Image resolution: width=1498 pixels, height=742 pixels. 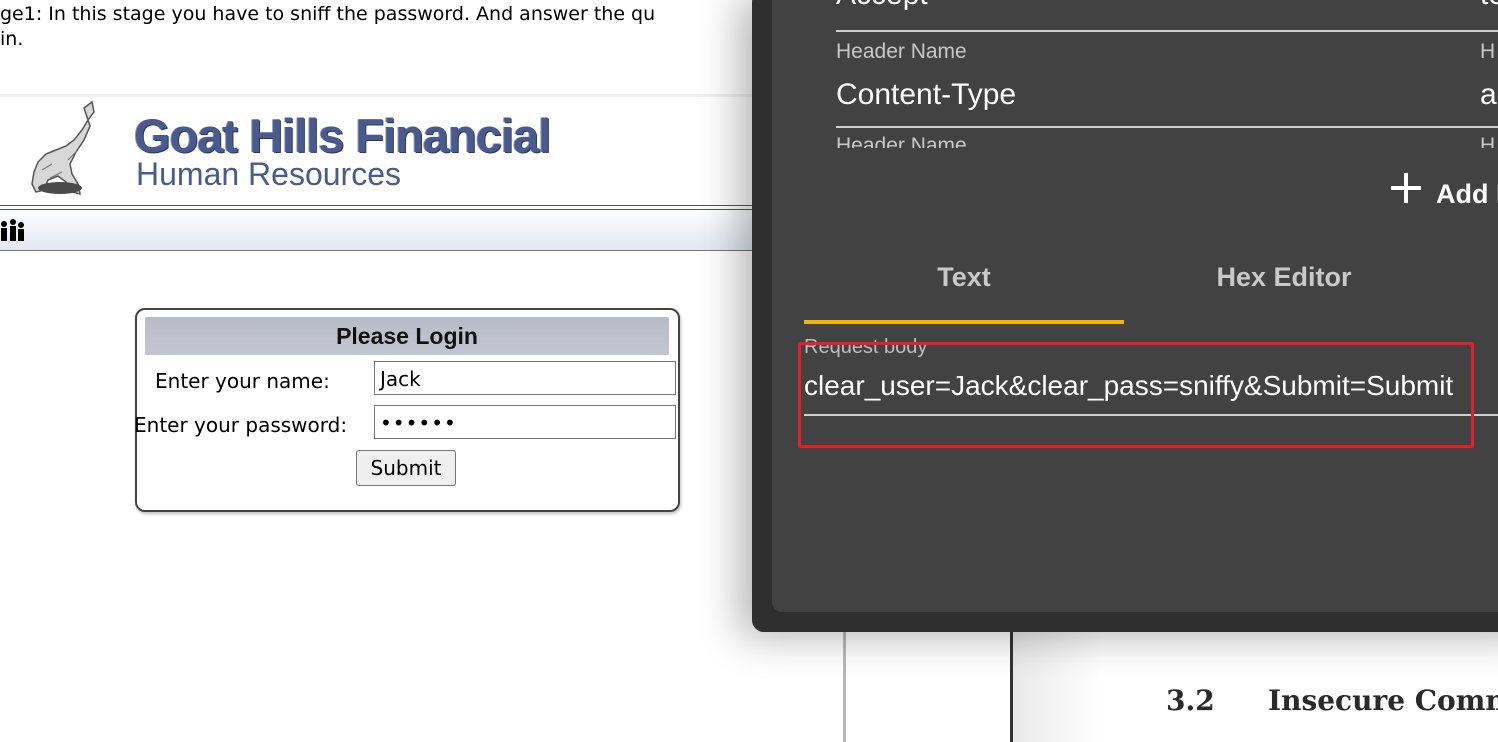 What do you see at coordinates (242, 381) in the screenshot?
I see `name-label: Enter your name:` at bounding box center [242, 381].